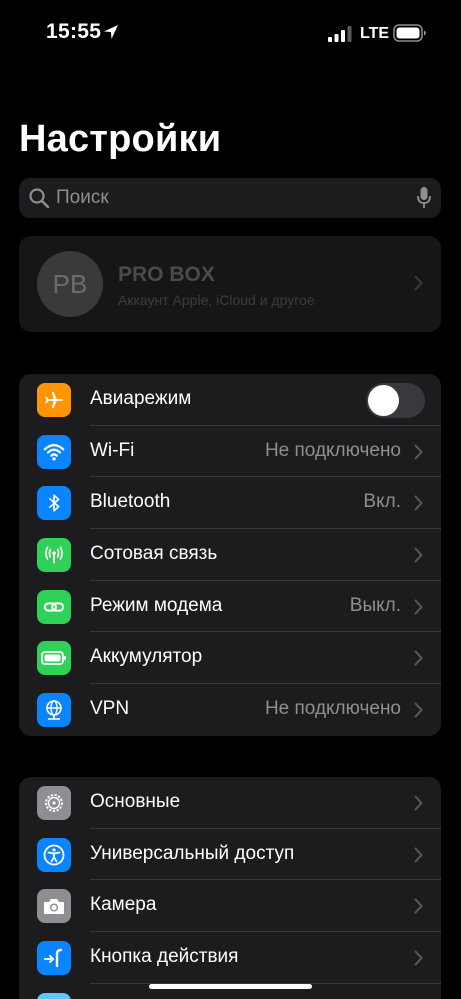  Describe the element at coordinates (70, 284) in the screenshot. I see `avatar: PB` at that location.